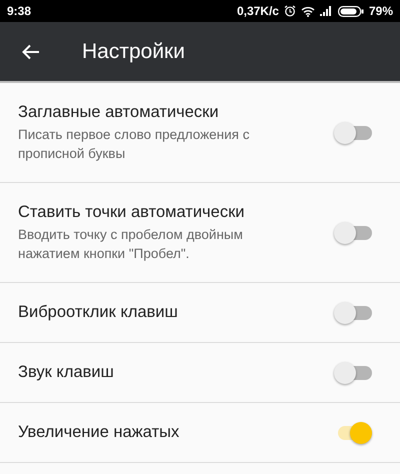 The width and height of the screenshot is (400, 474). What do you see at coordinates (380, 11) in the screenshot?
I see `battery-percent: 79%` at bounding box center [380, 11].